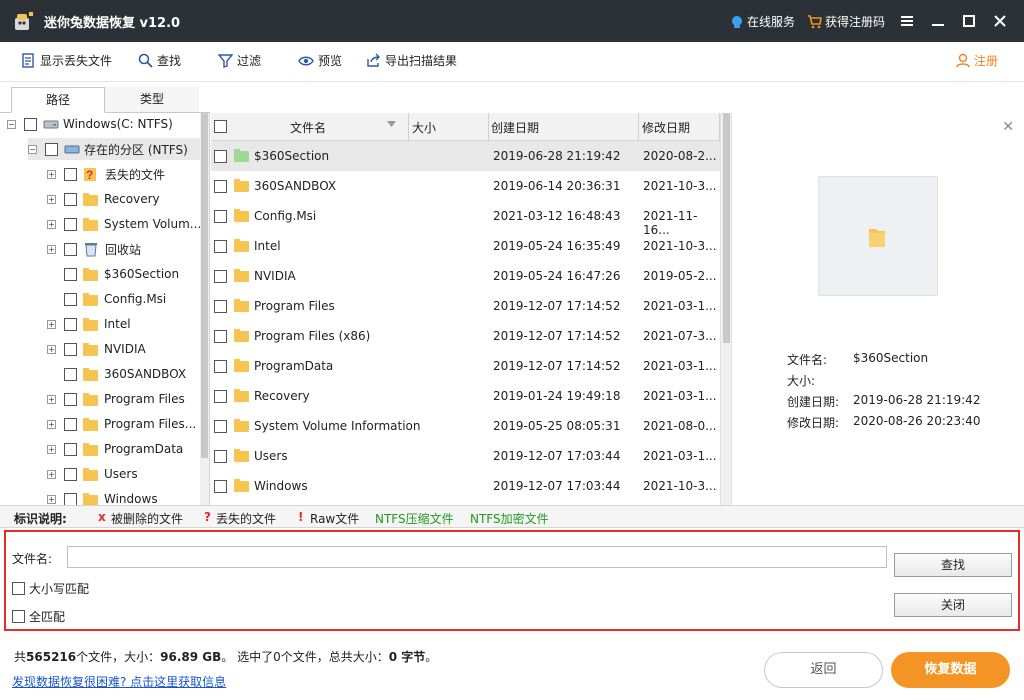 This screenshot has height=700, width=1024. I want to click on tree-item: $360Section, so click(113, 274).